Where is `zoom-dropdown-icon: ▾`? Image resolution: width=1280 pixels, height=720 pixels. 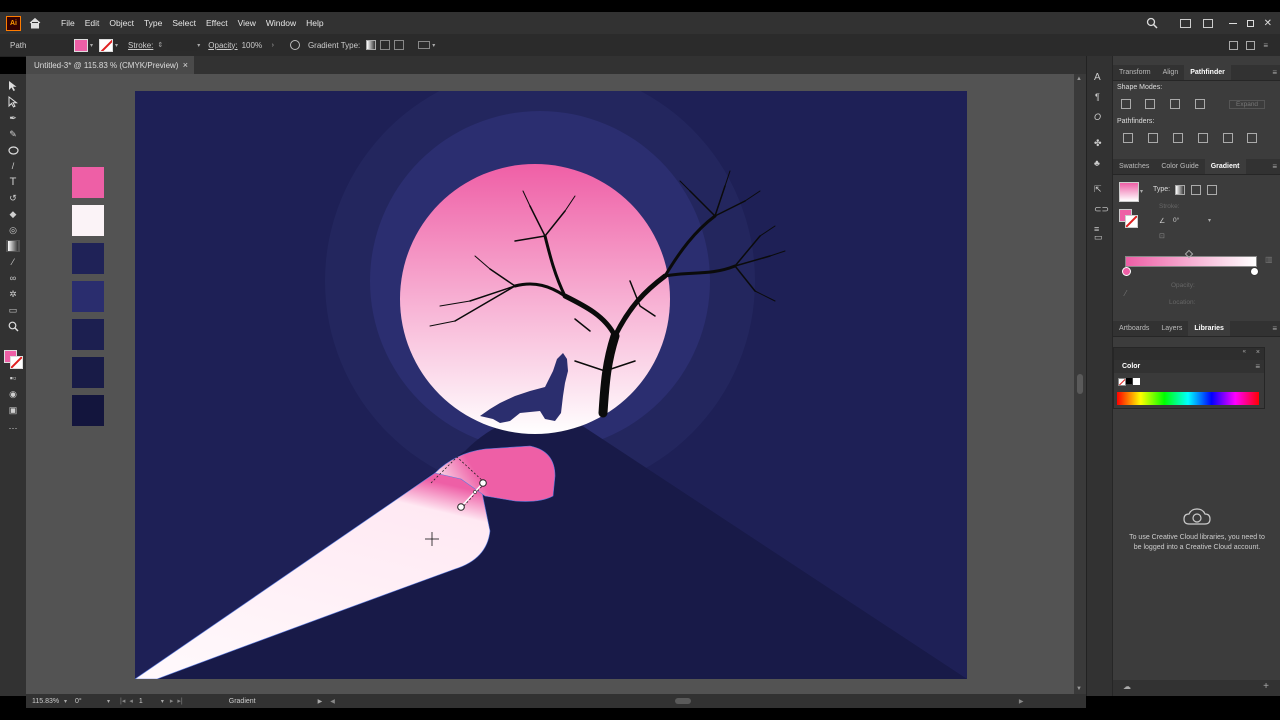
zoom-dropdown-icon: ▾ is located at coordinates (65, 701).